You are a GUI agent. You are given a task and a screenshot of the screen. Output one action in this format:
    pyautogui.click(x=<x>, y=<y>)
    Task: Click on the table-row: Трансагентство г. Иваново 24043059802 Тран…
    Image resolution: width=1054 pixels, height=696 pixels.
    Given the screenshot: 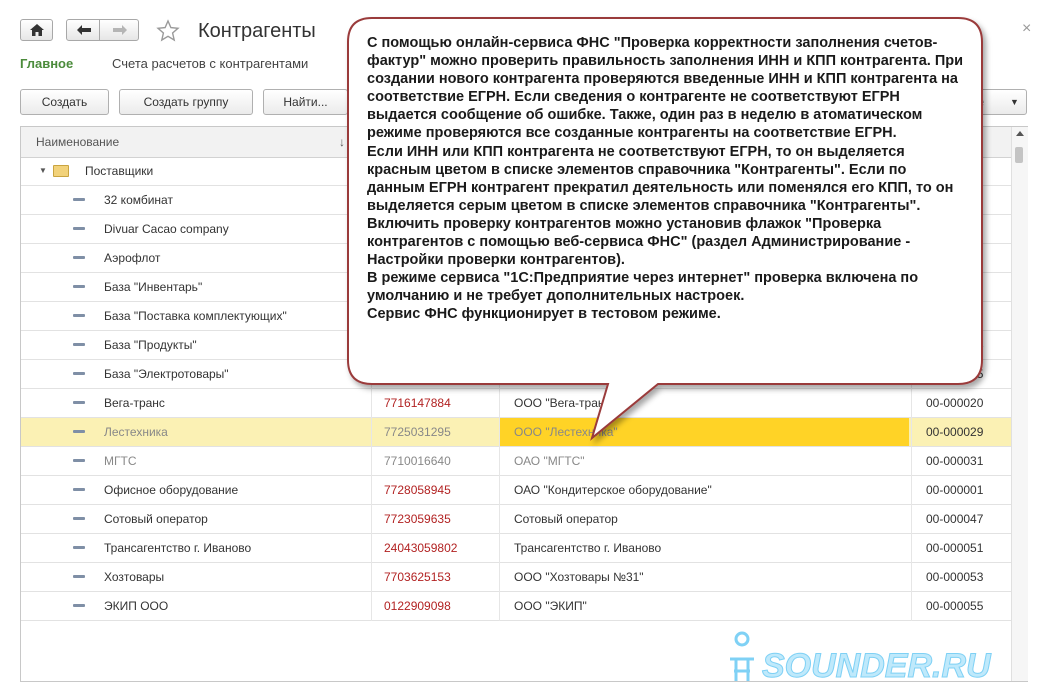 What is the action you would take?
    pyautogui.click(x=516, y=548)
    